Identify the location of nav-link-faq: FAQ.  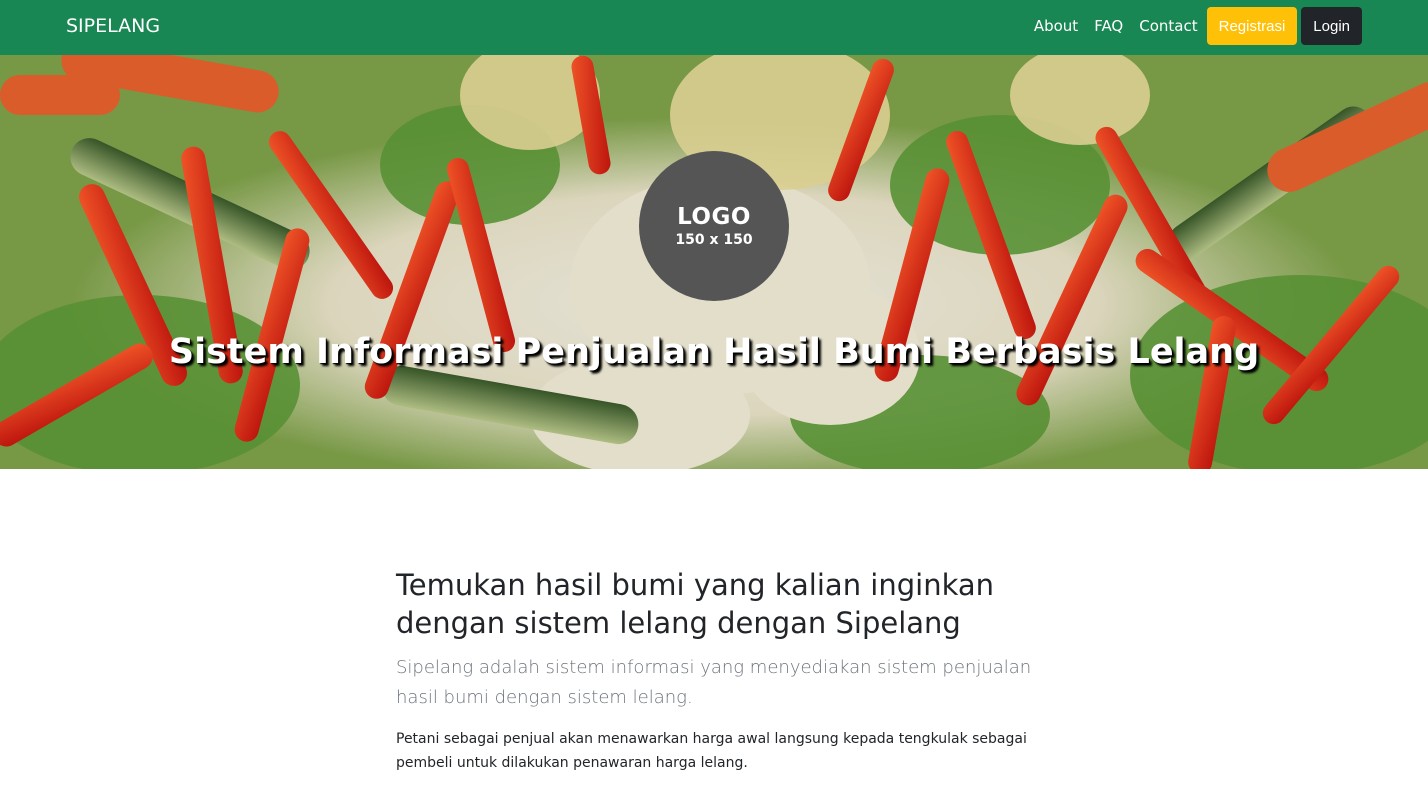
(1108, 26).